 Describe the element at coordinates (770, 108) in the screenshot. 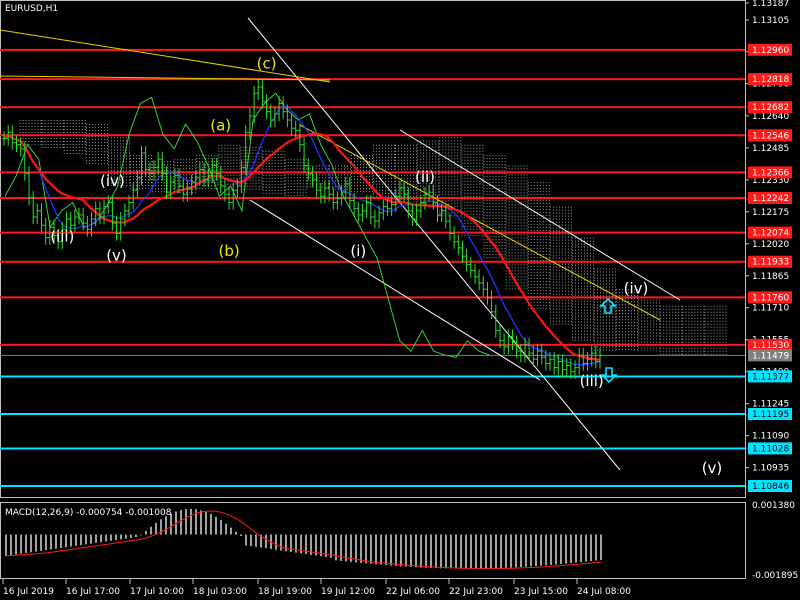

I see `resistance-box-text: 1.12682` at that location.